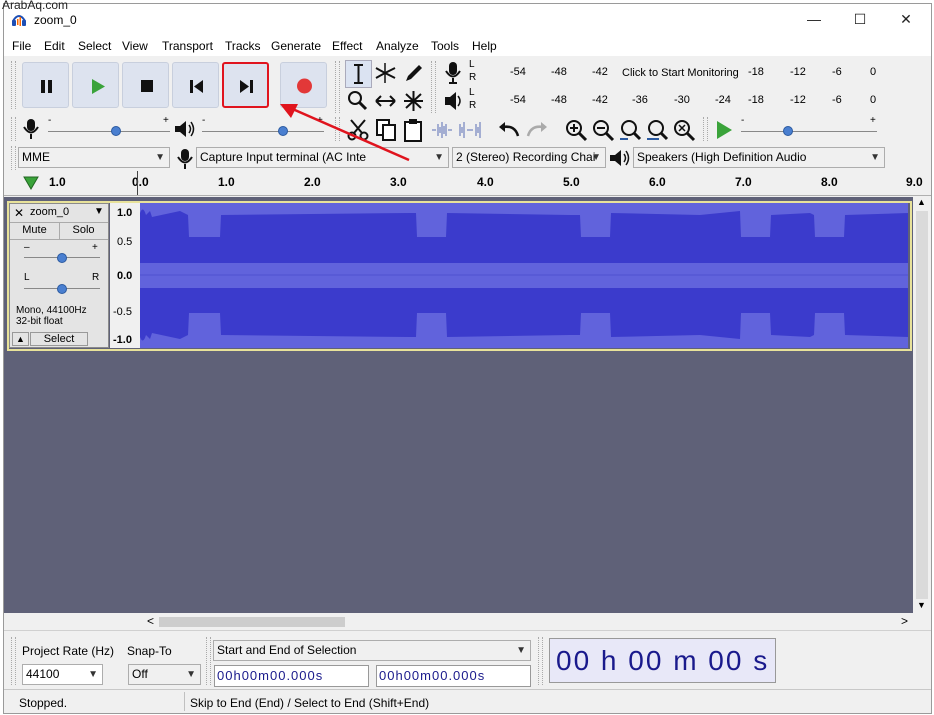  Describe the element at coordinates (873, 120) in the screenshot. I see `slider-max-label: +` at that location.